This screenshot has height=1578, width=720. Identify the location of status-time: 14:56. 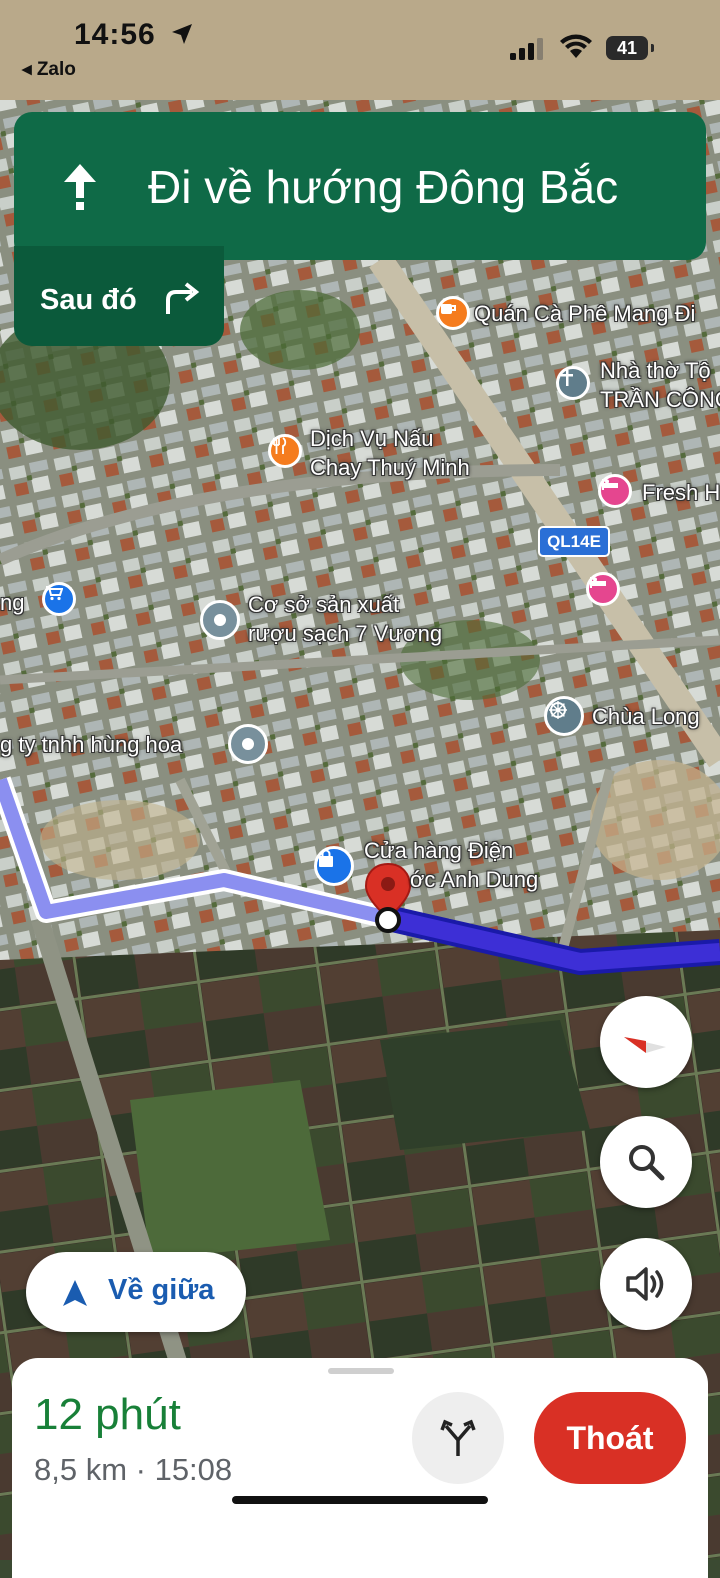
(115, 34).